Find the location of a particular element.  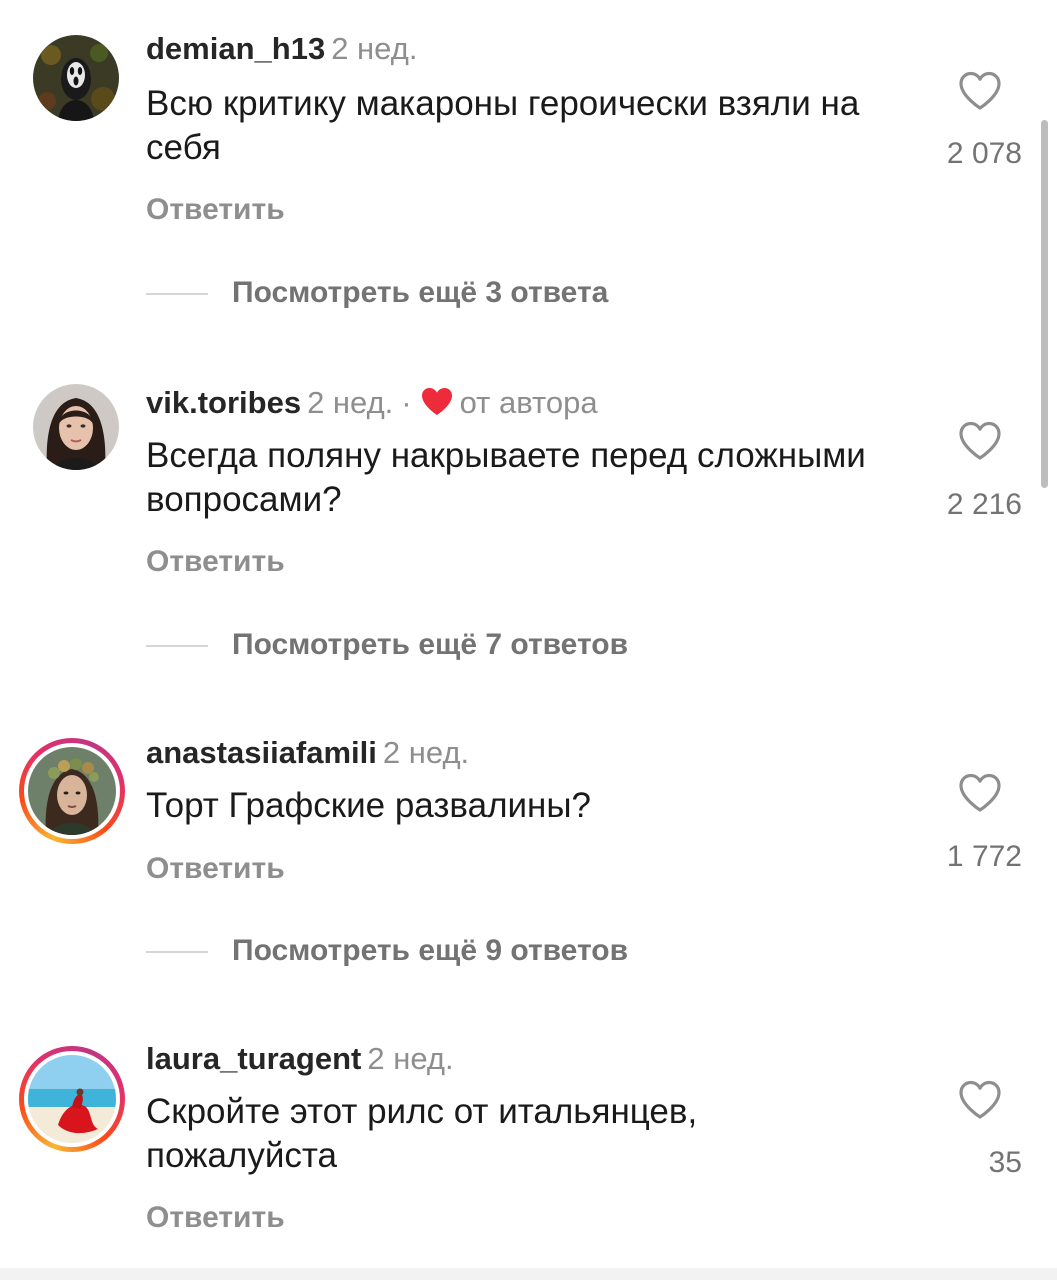

view-more-replies-label: Посмотреть ещё 7 ответов is located at coordinates (430, 645).